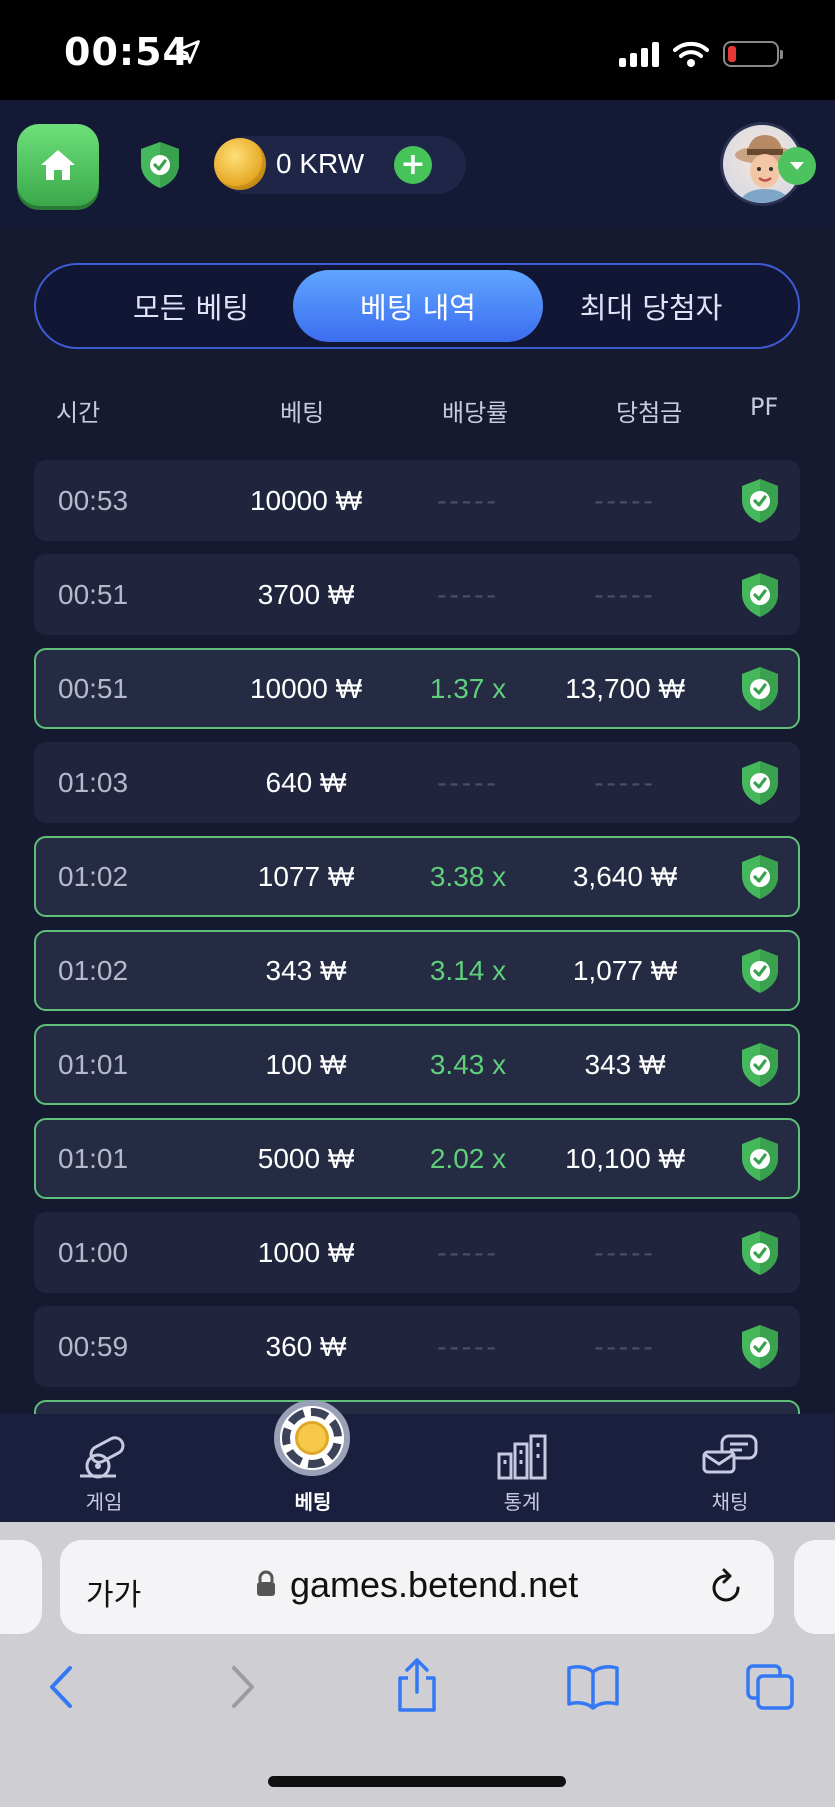 The height and width of the screenshot is (1807, 835). I want to click on table-row: 00:59 360 ₩ ----- -----, so click(417, 1346).